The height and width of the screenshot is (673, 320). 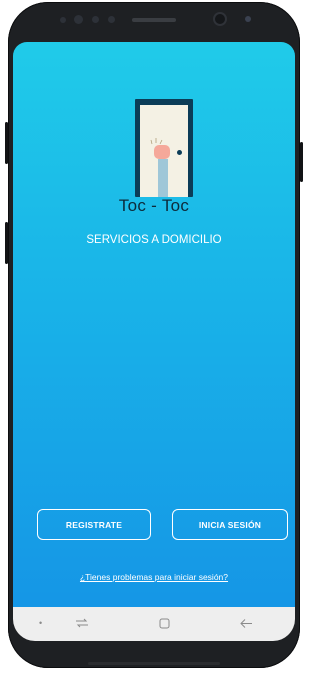 I want to click on proximity-sensor-icon, so click(x=63, y=20).